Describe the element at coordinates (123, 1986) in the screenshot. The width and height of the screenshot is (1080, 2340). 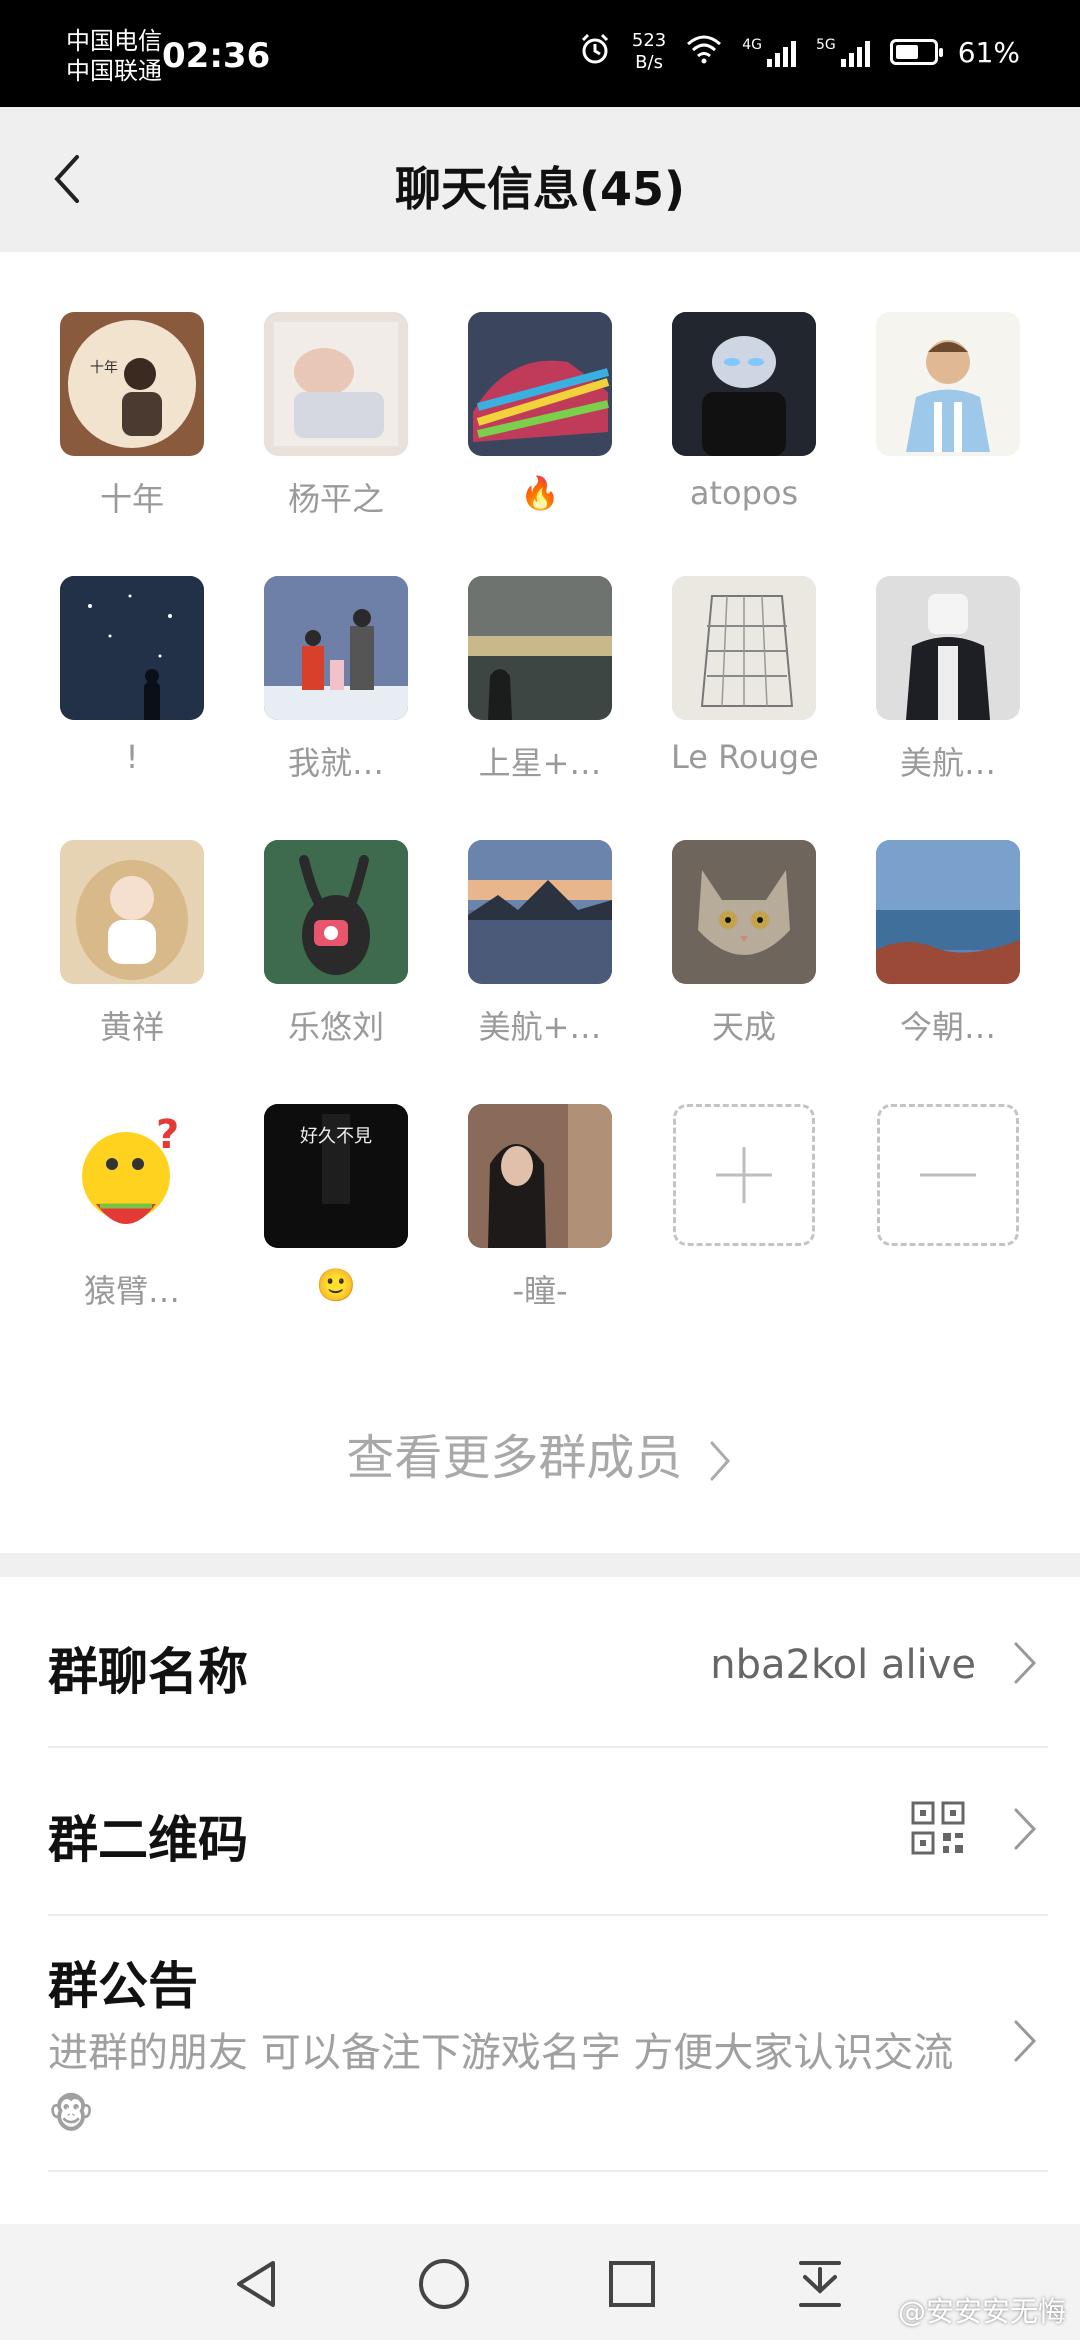
I see `group-notice-label: 群公告` at that location.